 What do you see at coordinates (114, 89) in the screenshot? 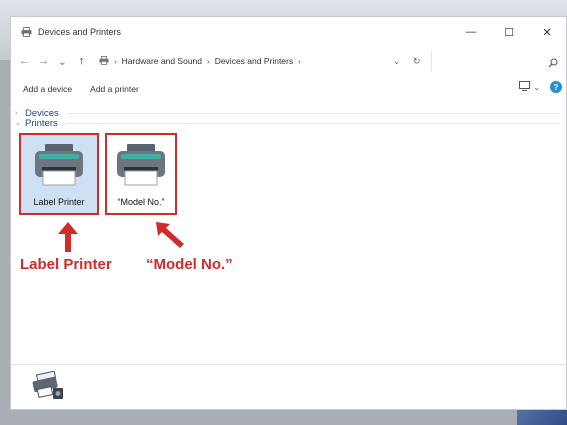
I see `add-printer-button: Add a printer` at bounding box center [114, 89].